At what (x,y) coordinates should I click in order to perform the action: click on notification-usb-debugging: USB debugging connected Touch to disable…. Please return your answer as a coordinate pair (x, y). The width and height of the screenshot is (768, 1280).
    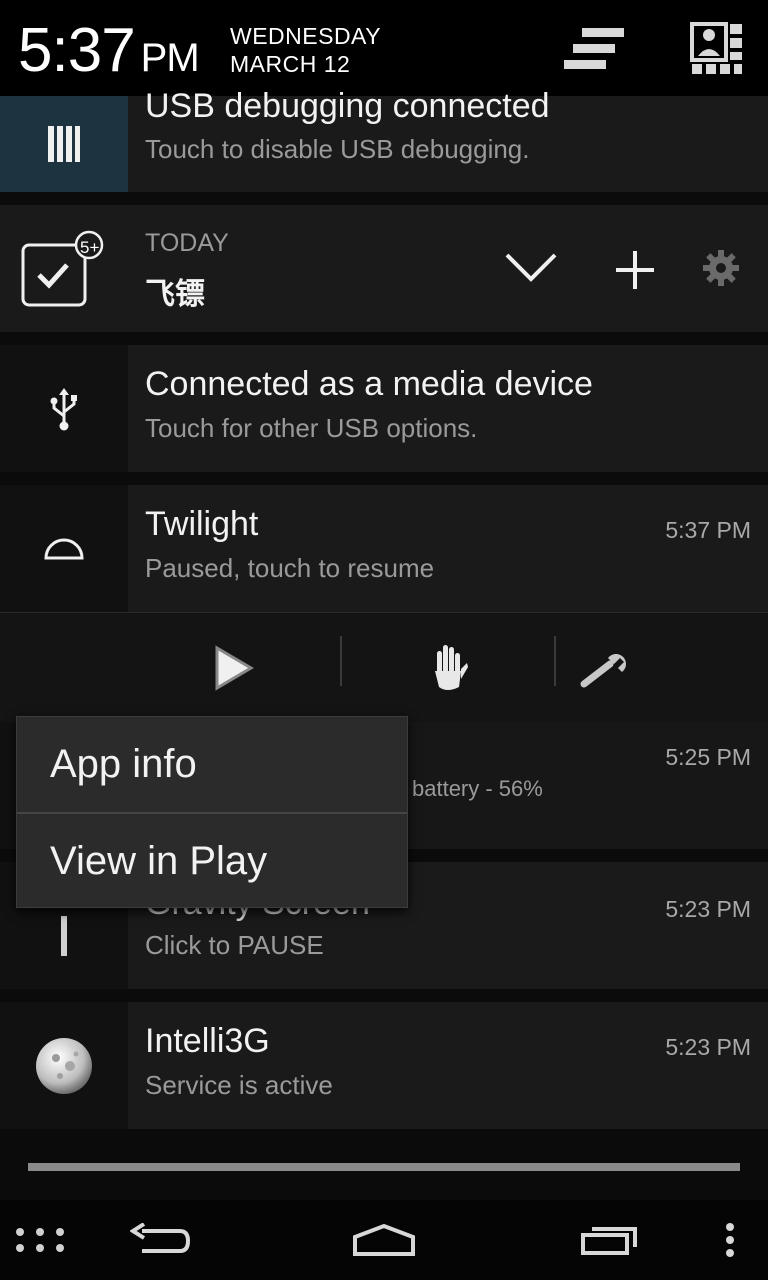
    Looking at the image, I should click on (384, 139).